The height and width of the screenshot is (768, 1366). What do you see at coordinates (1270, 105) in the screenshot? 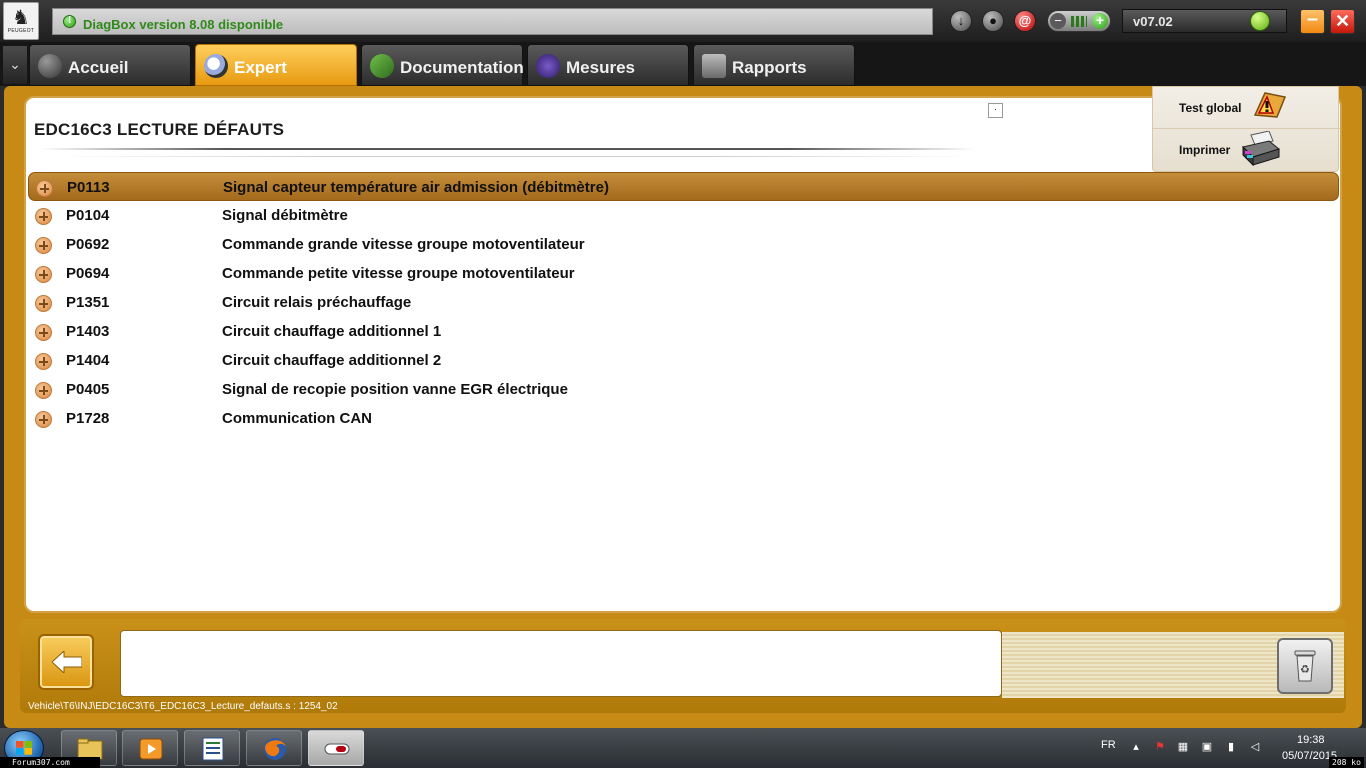
I see `warning-icon` at bounding box center [1270, 105].